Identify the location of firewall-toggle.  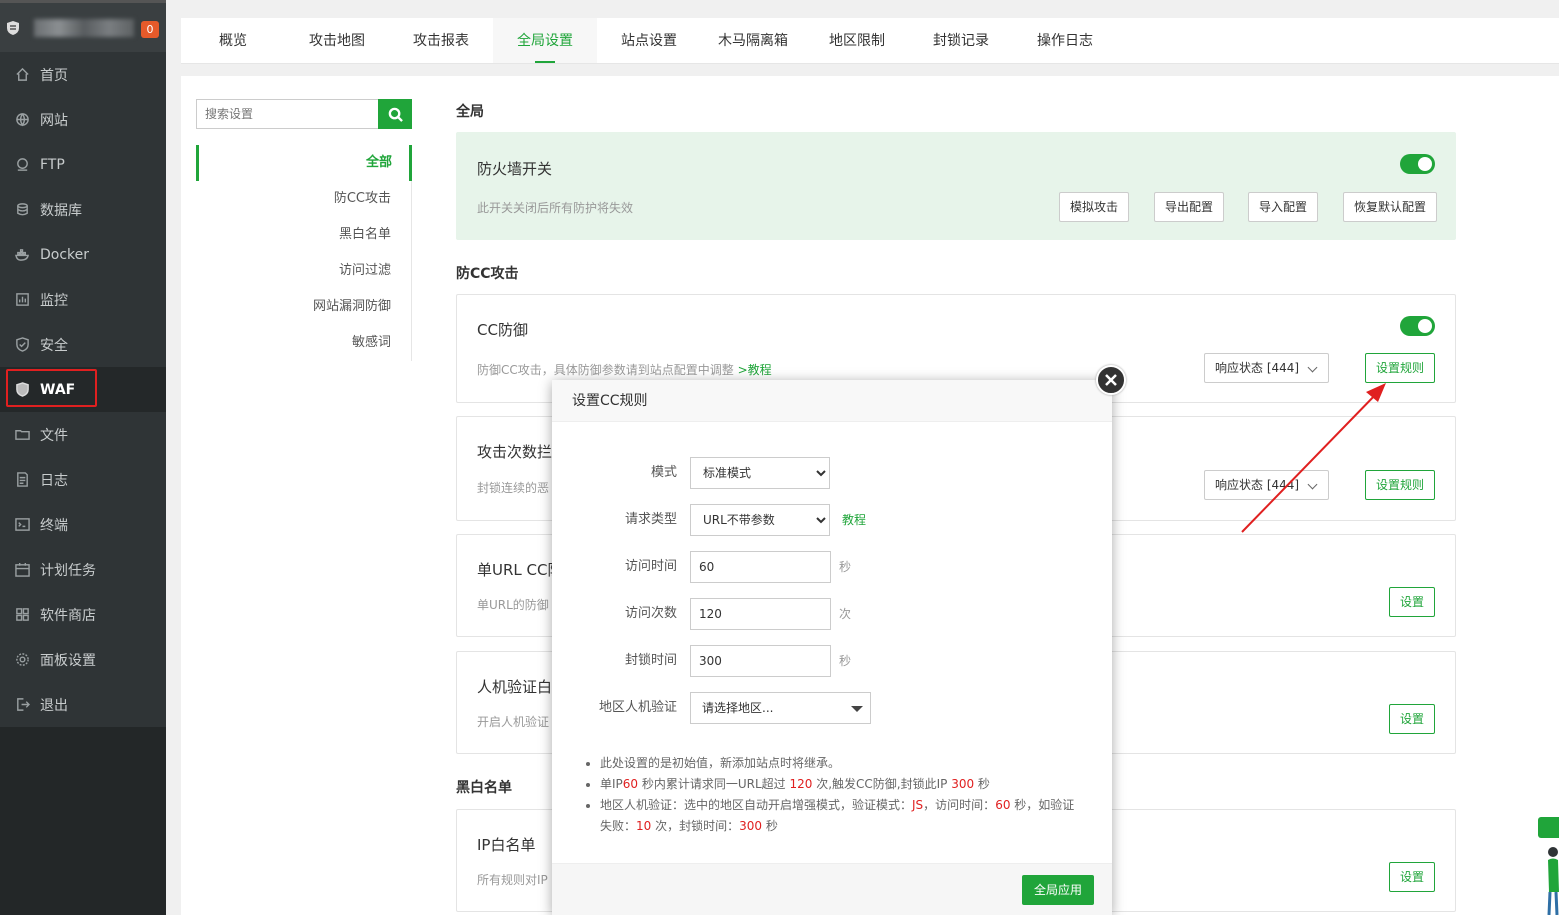
(1417, 164).